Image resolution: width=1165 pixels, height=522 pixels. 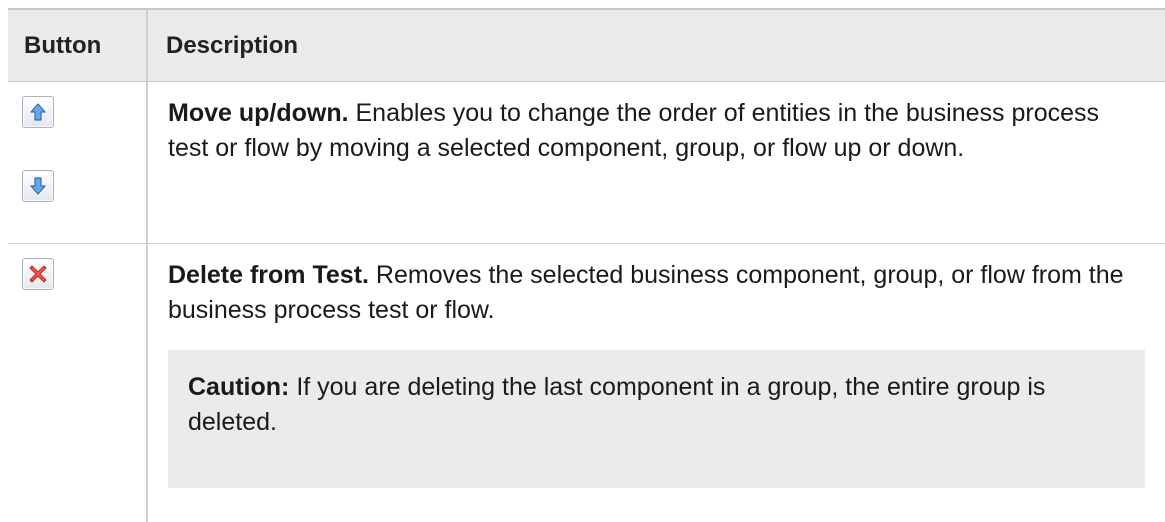 What do you see at coordinates (239, 387) in the screenshot?
I see `caution-title: Caution:` at bounding box center [239, 387].